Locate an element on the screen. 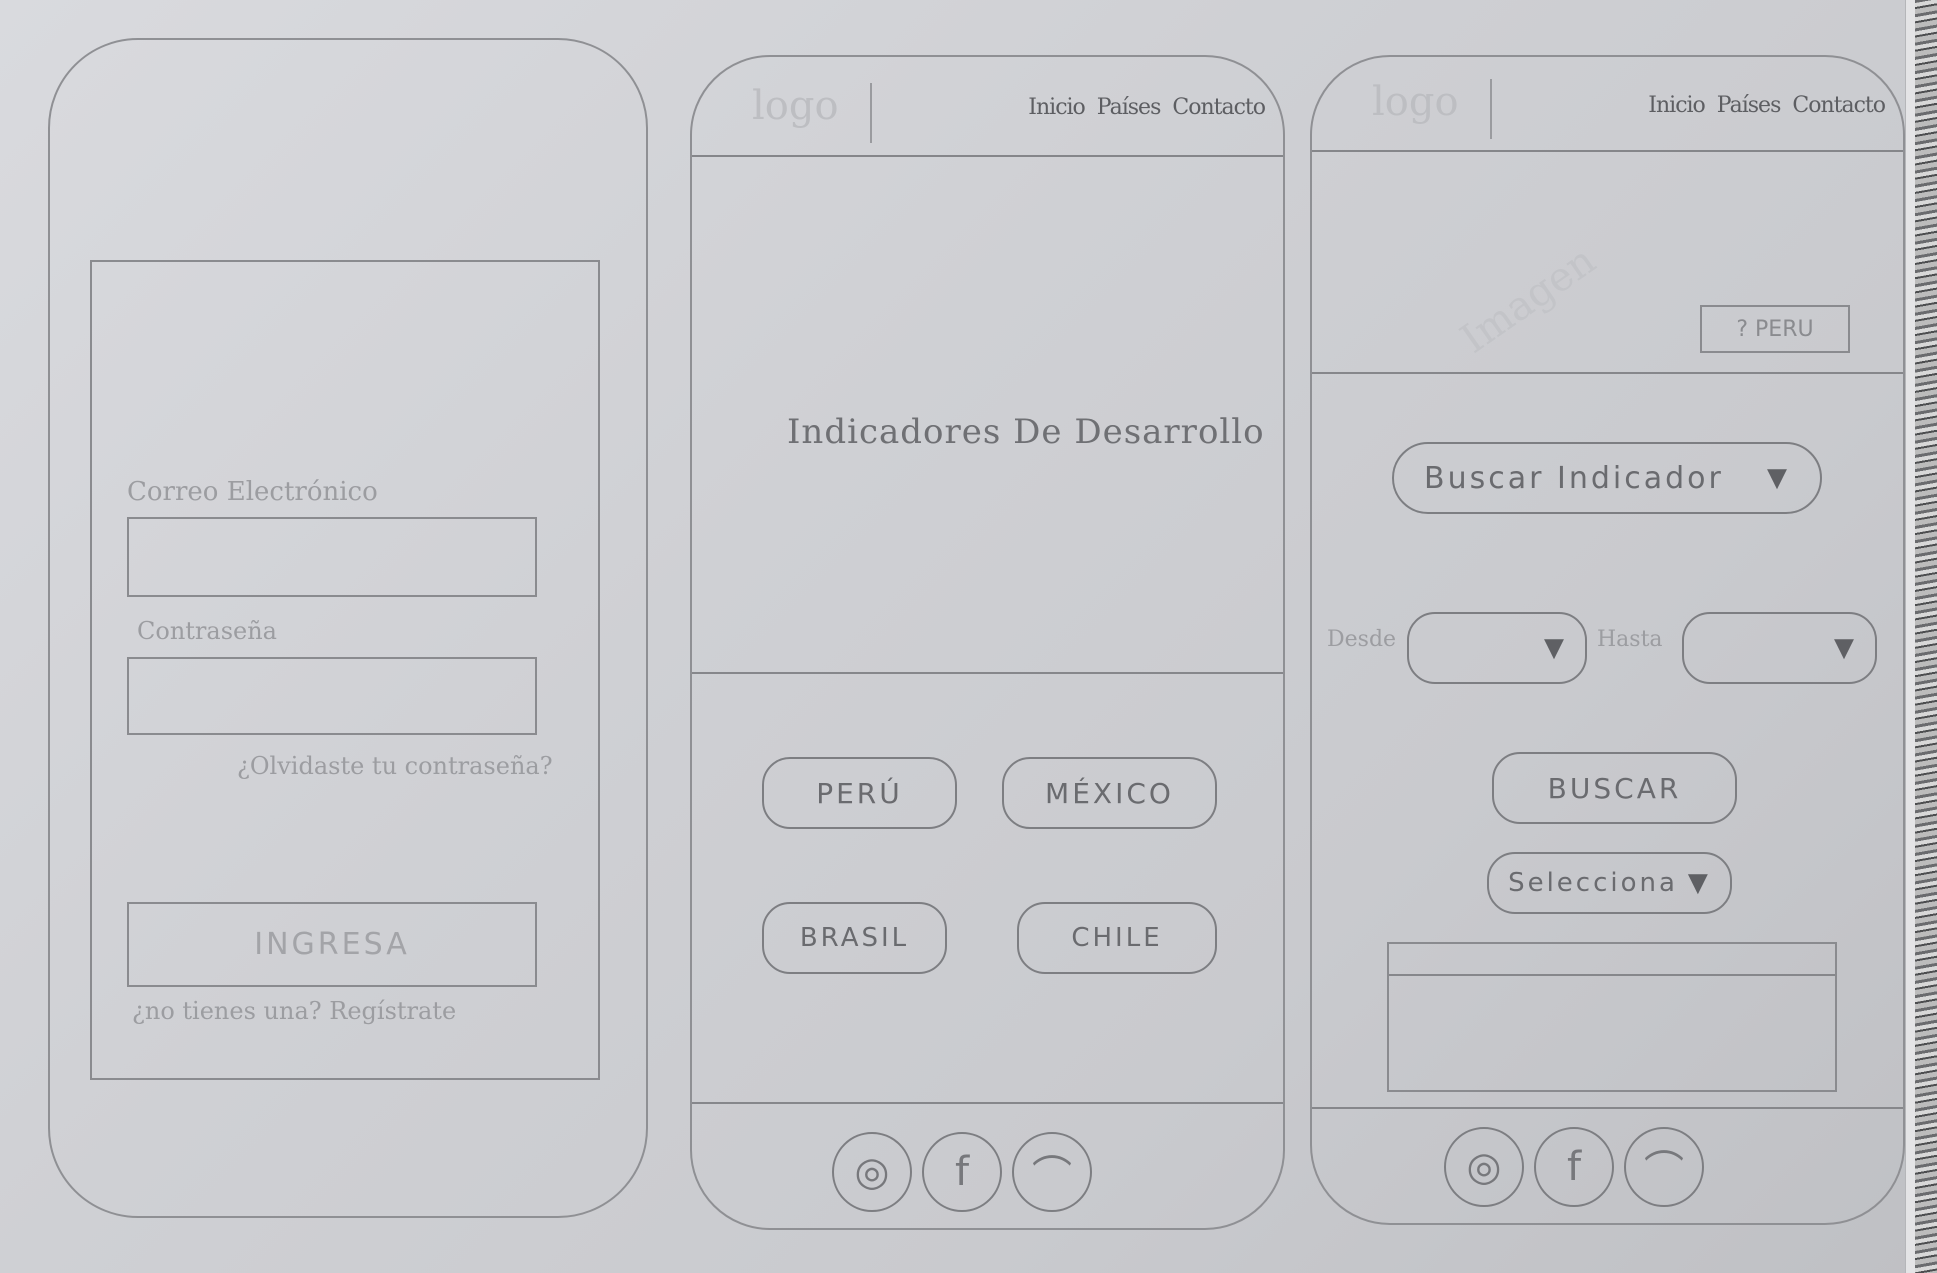 Image resolution: width=1937 pixels, height=1273 pixels. login-button-label: INGRESA is located at coordinates (332, 944).